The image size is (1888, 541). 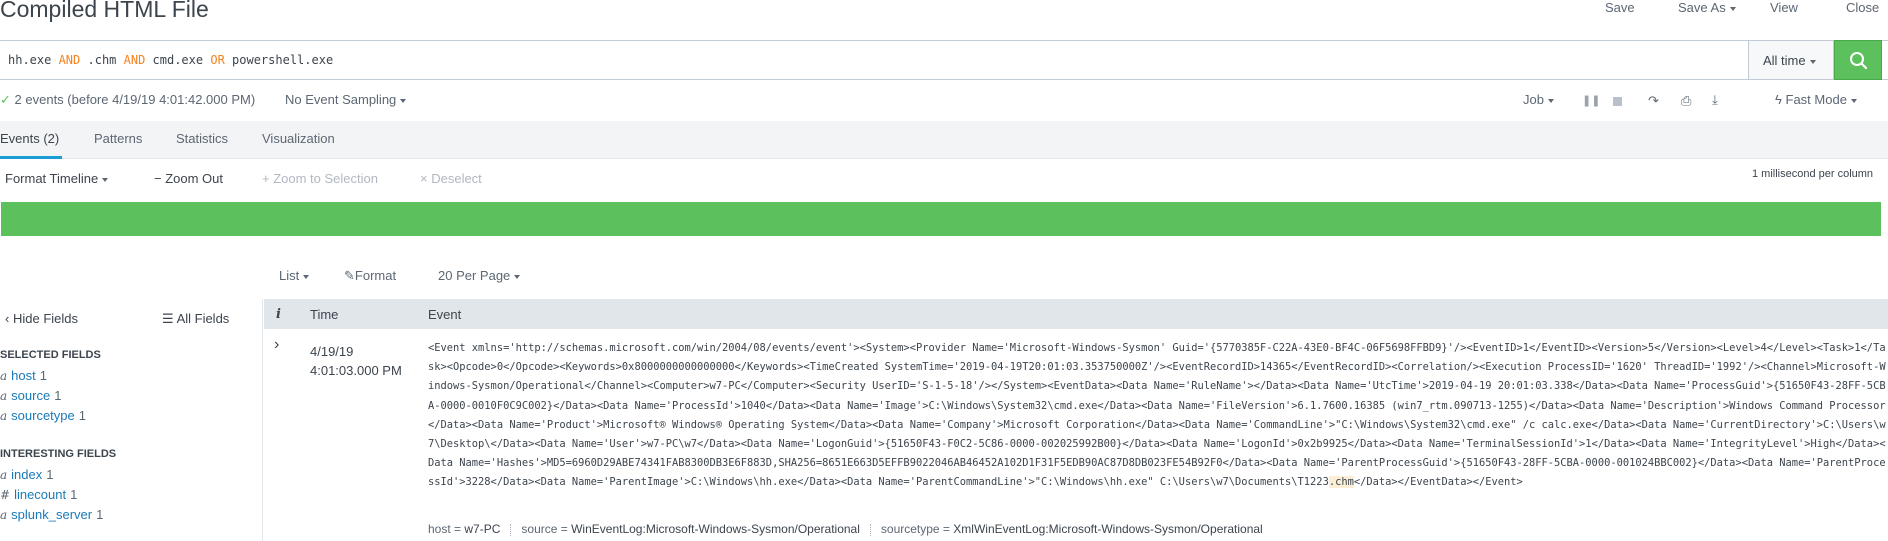 What do you see at coordinates (5, 495) in the screenshot?
I see `field-type-icon: #` at bounding box center [5, 495].